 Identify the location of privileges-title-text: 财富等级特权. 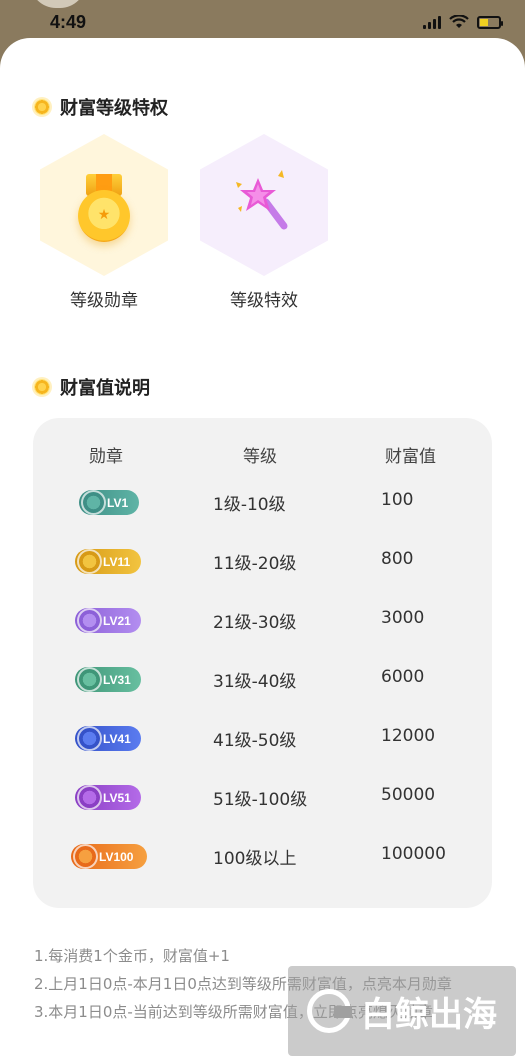
(114, 108).